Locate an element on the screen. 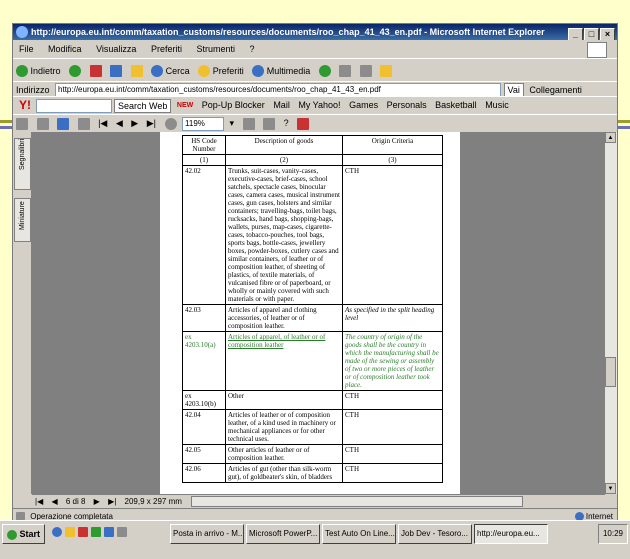 The image size is (630, 559). menu-visualizza: Visualizza is located at coordinates (116, 49).